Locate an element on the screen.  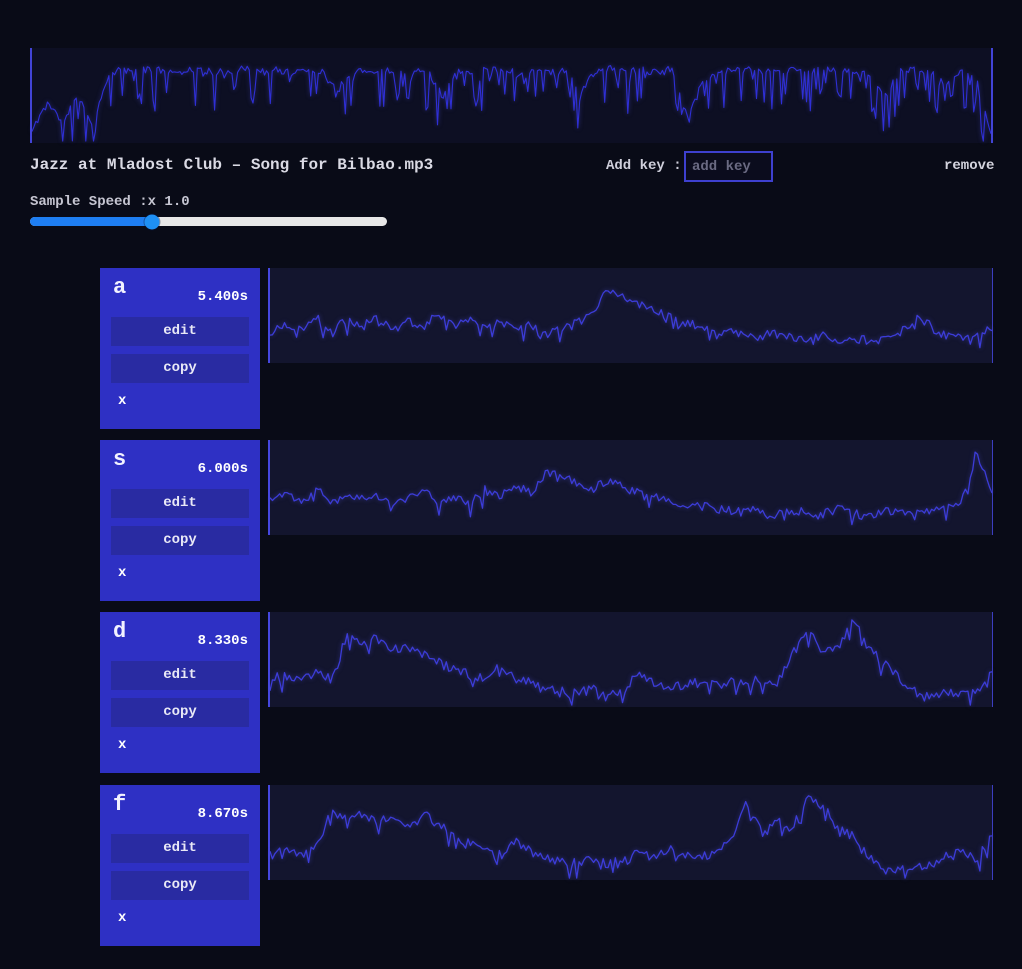
remove-button: remove is located at coordinates (969, 166).